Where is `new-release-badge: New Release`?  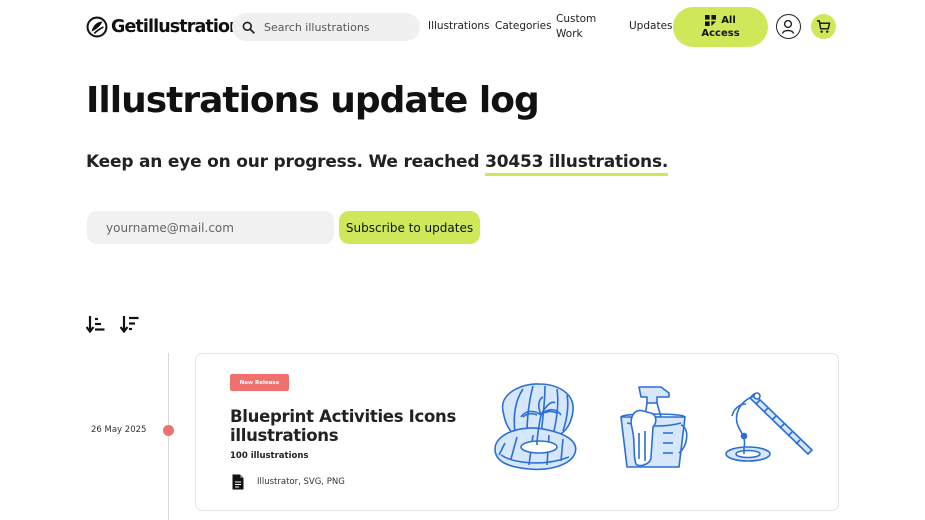 new-release-badge: New Release is located at coordinates (259, 382).